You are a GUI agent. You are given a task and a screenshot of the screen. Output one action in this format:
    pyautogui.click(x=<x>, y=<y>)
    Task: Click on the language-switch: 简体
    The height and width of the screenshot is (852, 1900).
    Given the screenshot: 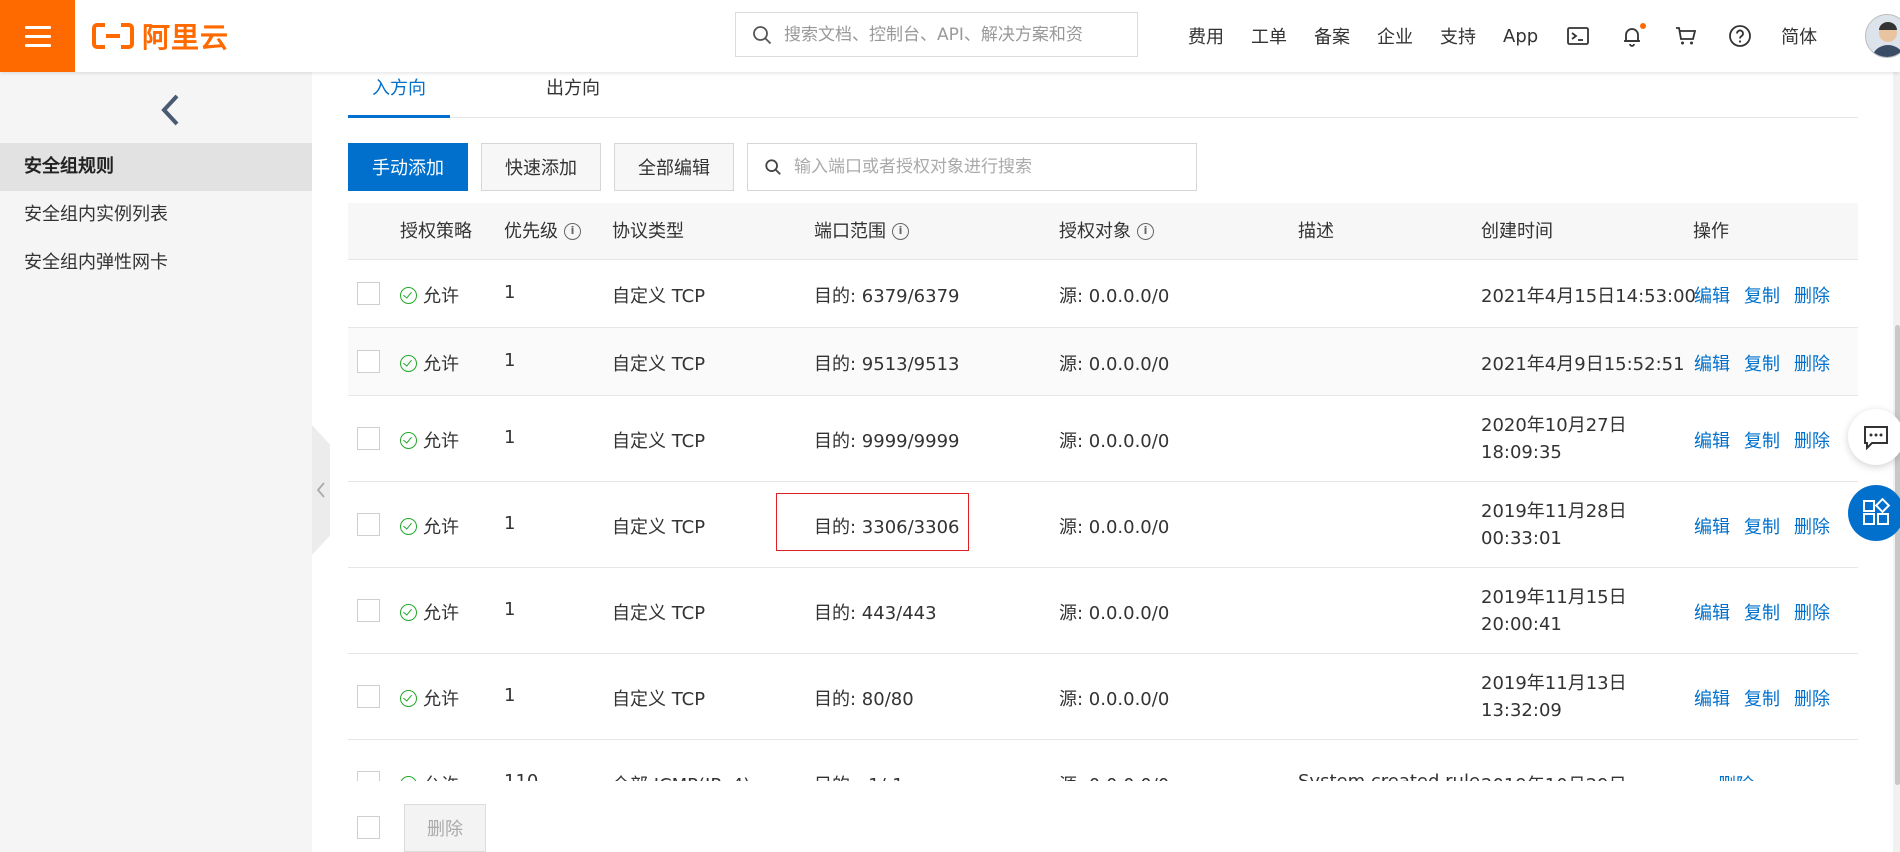 What is the action you would take?
    pyautogui.click(x=1799, y=36)
    